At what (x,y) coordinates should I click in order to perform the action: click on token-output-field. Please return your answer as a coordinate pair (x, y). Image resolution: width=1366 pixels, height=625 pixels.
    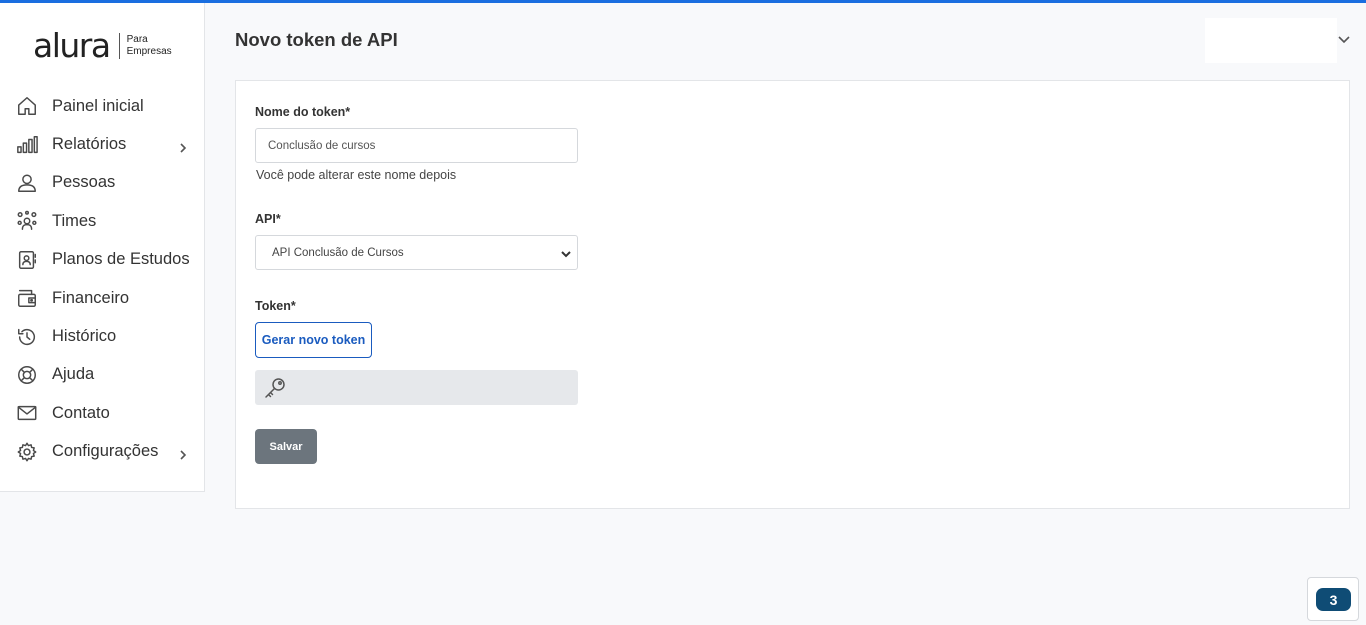
    Looking at the image, I should click on (416, 387).